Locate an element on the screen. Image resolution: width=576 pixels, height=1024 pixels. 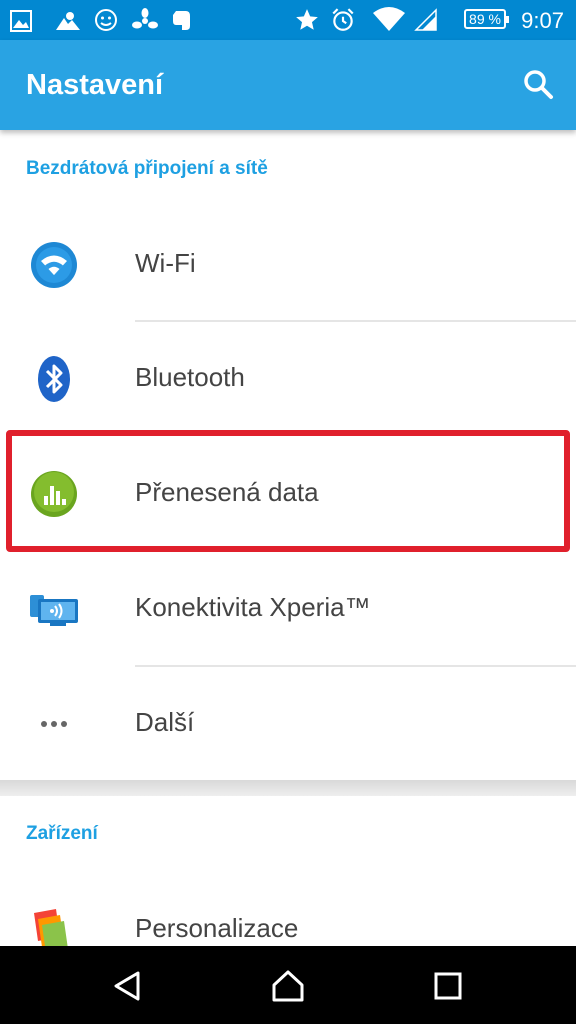
settings-item-label: Další is located at coordinates (165, 722).